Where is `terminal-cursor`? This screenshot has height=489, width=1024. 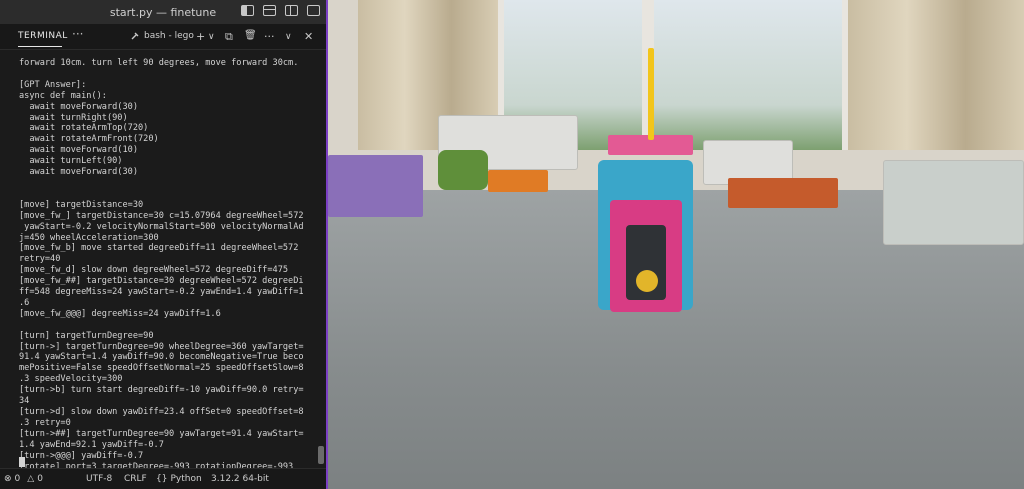
terminal-cursor is located at coordinates (22, 462).